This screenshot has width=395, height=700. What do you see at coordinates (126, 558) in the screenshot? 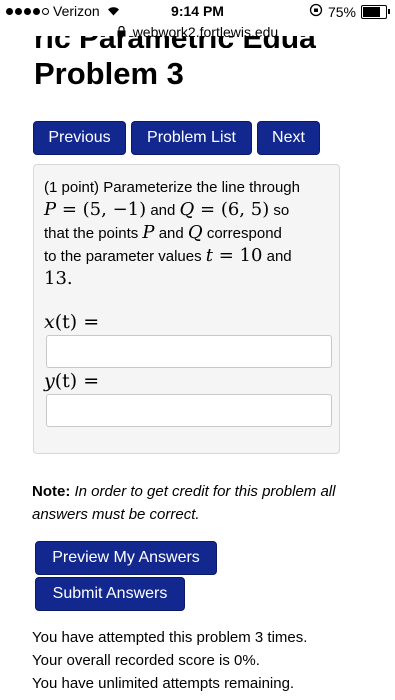
I see `preview-answers-button: Preview My Answers` at bounding box center [126, 558].